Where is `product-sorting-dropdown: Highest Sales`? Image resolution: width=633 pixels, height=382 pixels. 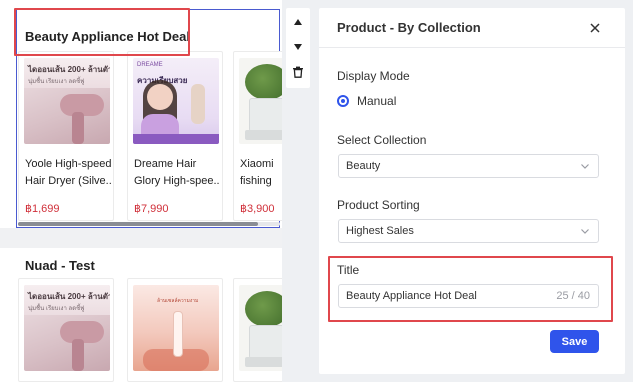 product-sorting-dropdown: Highest Sales is located at coordinates (468, 231).